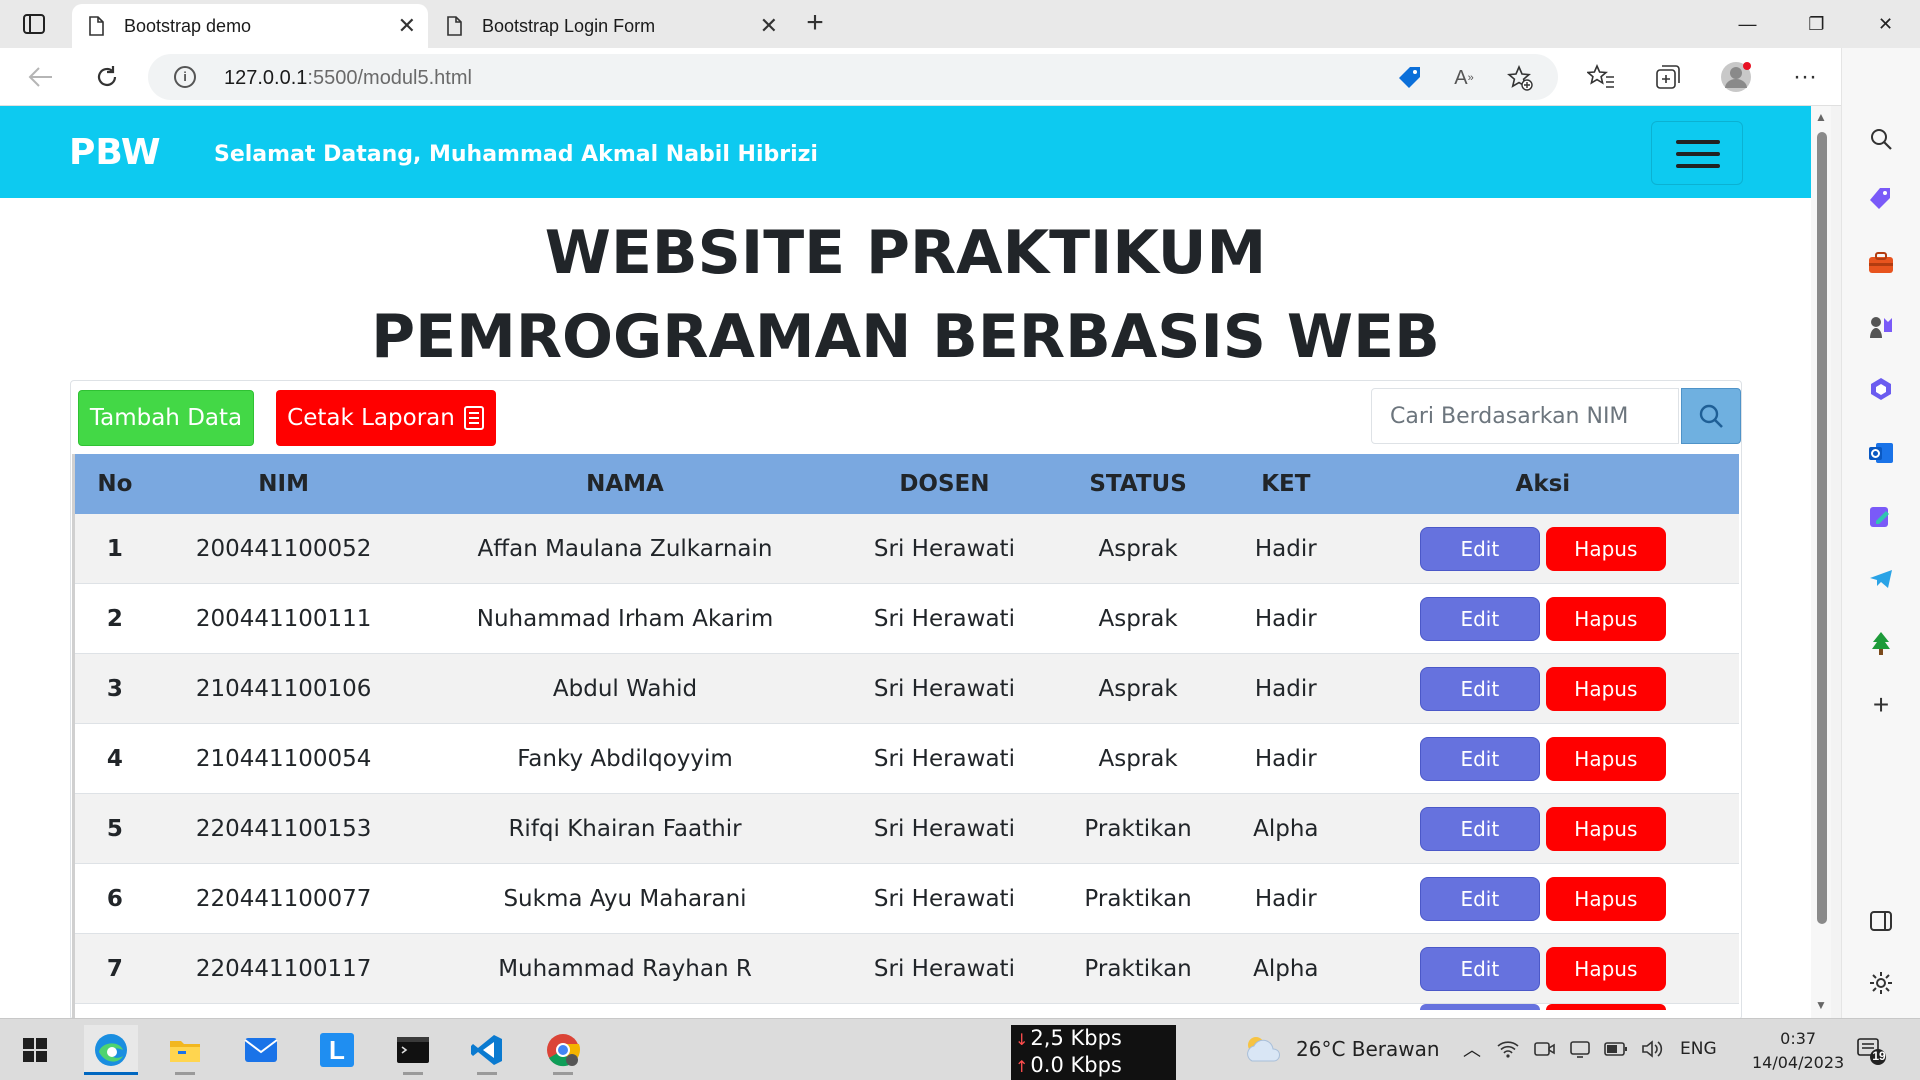 The height and width of the screenshot is (1080, 1920). I want to click on microsoft-365-icon, so click(1881, 389).